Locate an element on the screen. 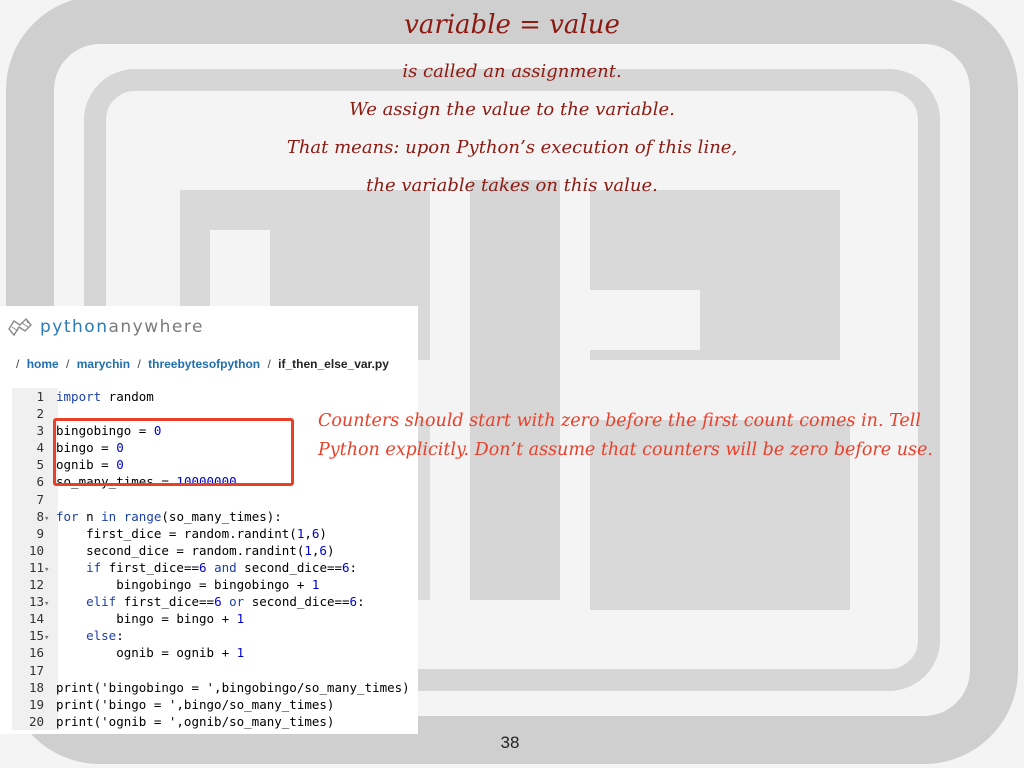 The height and width of the screenshot is (768, 1024). code-text: print('bingo = ',bingo/so_many_times) is located at coordinates (195, 704).